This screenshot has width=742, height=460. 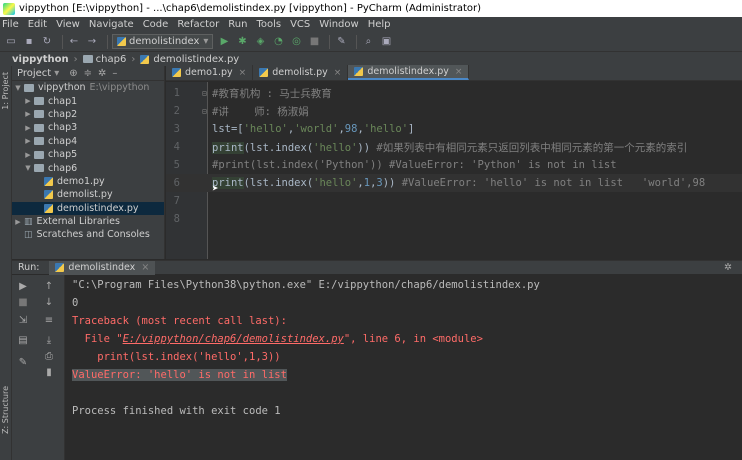 I want to click on arrow-down-icon: ↓, so click(x=49, y=302).